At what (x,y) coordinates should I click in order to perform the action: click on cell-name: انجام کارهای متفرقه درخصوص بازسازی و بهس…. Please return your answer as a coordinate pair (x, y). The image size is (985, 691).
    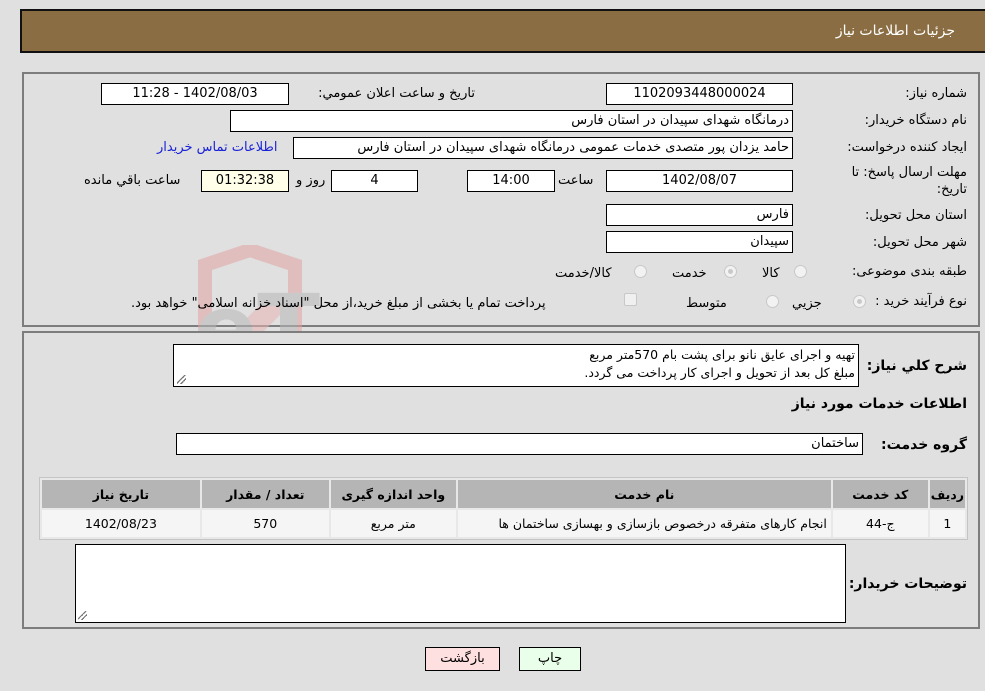
    Looking at the image, I should click on (644, 523).